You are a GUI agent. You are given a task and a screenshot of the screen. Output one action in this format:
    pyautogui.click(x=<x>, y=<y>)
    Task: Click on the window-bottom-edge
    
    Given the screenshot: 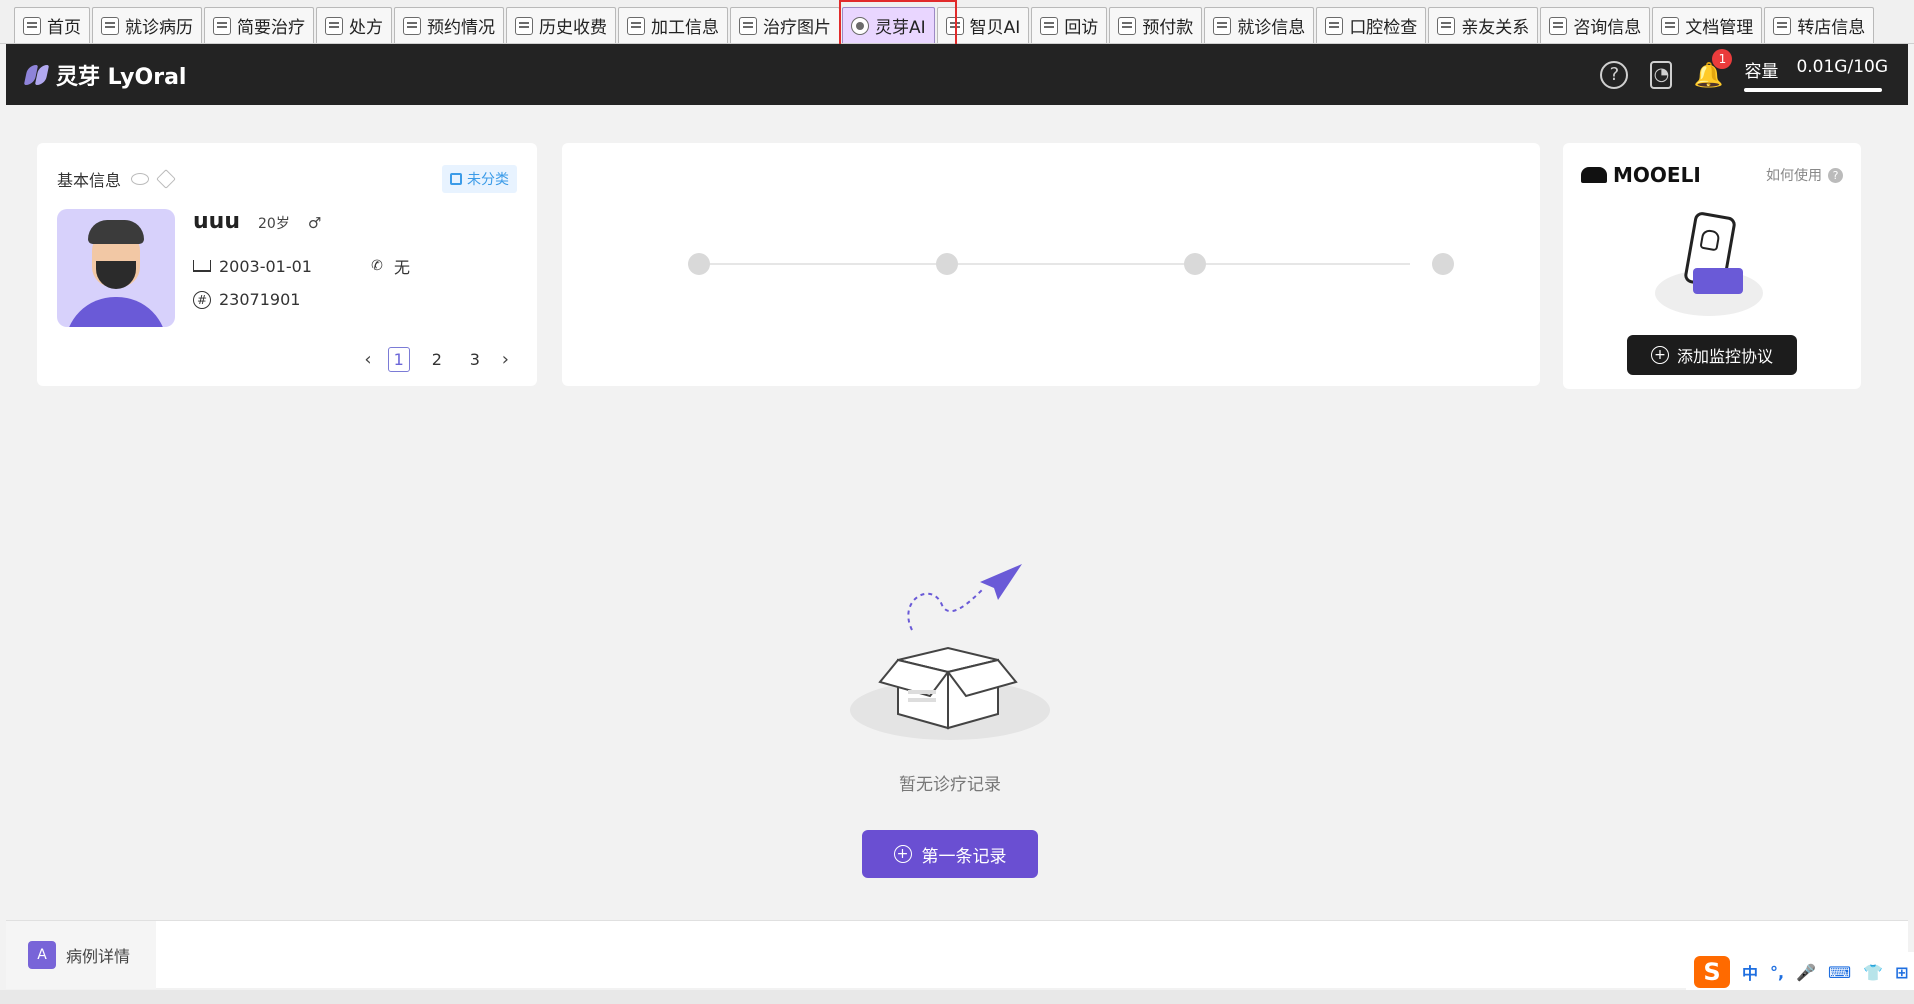 What is the action you would take?
    pyautogui.click(x=957, y=997)
    